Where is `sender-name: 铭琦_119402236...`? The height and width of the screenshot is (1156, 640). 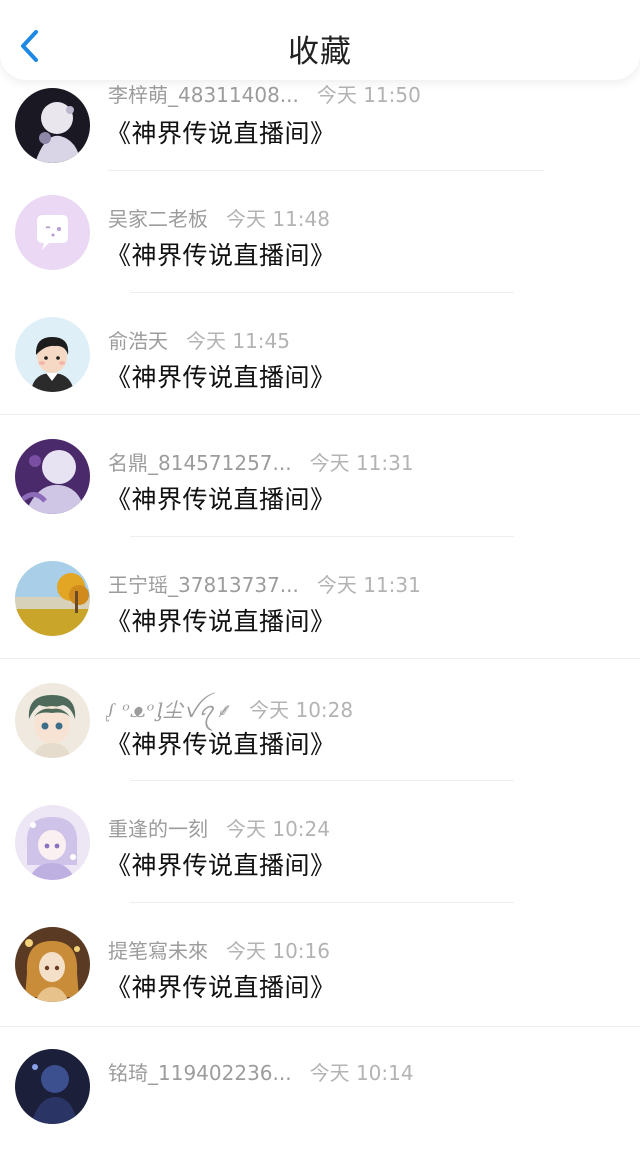
sender-name: 铭琦_119402236... is located at coordinates (200, 1073).